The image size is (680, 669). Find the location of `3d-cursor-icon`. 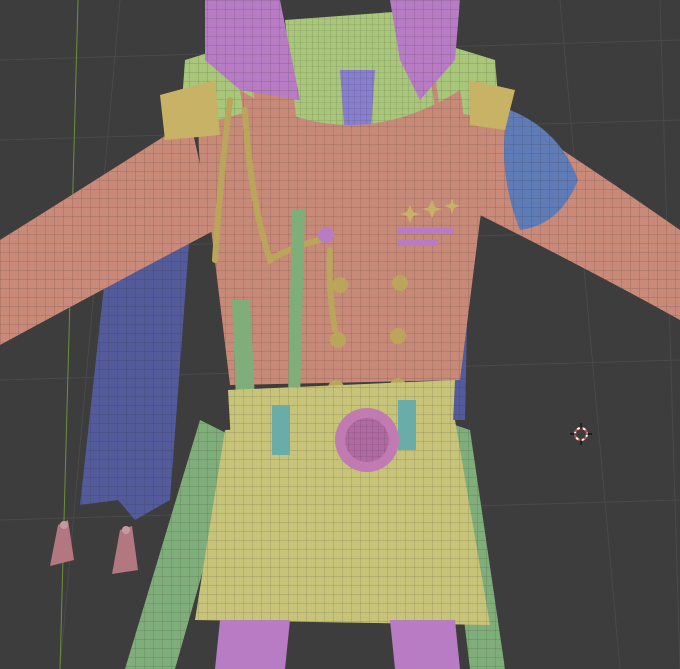

3d-cursor-icon is located at coordinates (581, 434).